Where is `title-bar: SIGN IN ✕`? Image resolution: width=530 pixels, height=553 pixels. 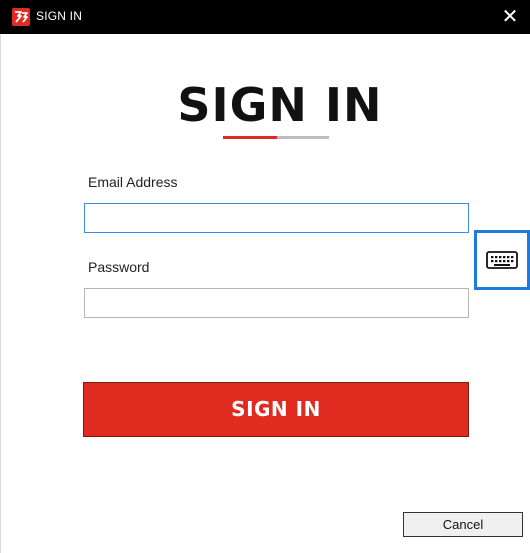
title-bar: SIGN IN ✕ is located at coordinates (265, 17).